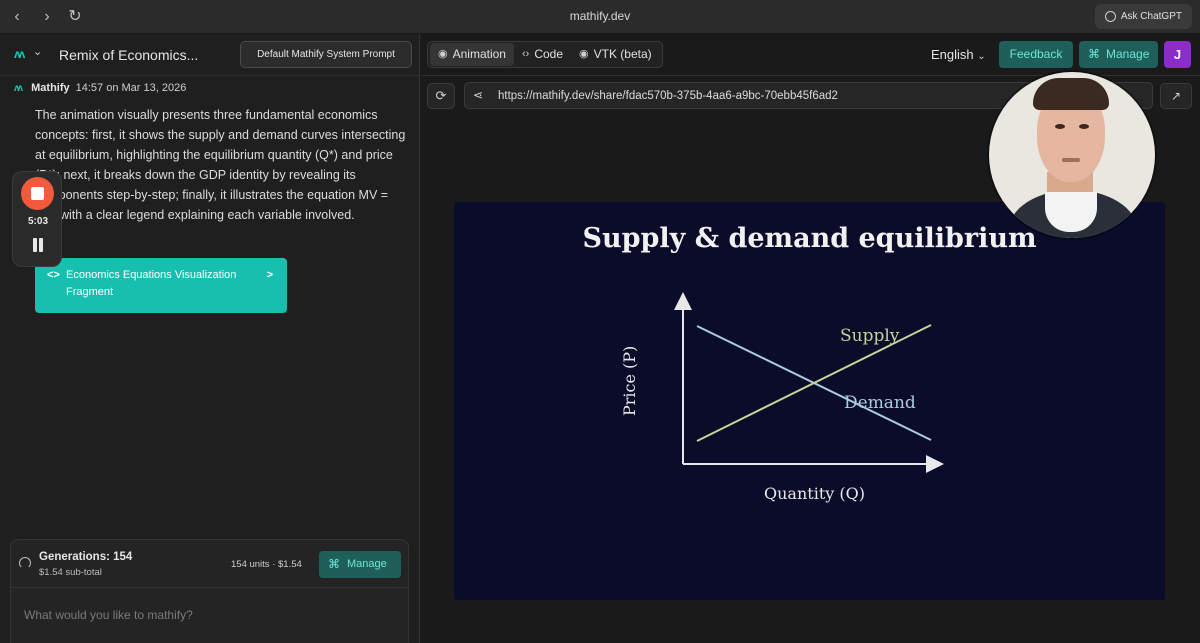 The height and width of the screenshot is (643, 1200). Describe the element at coordinates (326, 54) in the screenshot. I see `system-prompt-button: Default Mathify System Prompt` at that location.